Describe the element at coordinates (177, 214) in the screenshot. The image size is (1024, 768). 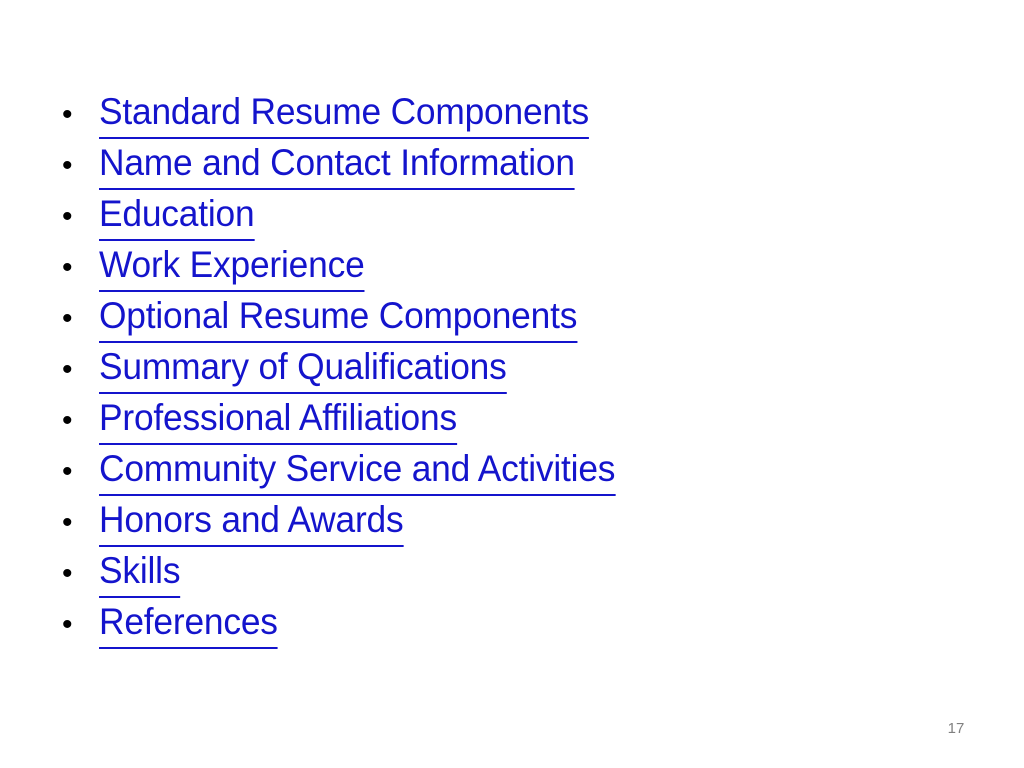
I see `link-education: Education` at that location.